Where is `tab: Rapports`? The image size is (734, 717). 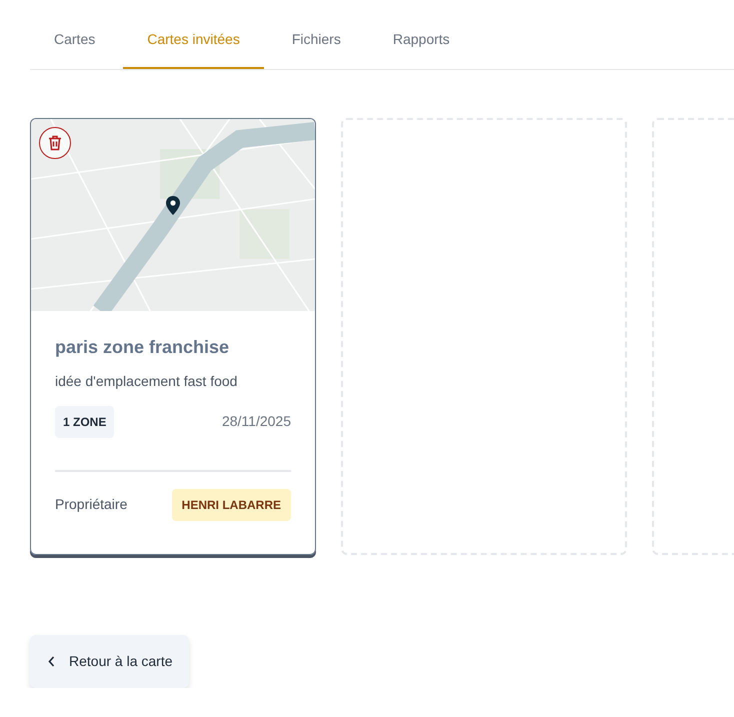
tab: Rapports is located at coordinates (421, 43).